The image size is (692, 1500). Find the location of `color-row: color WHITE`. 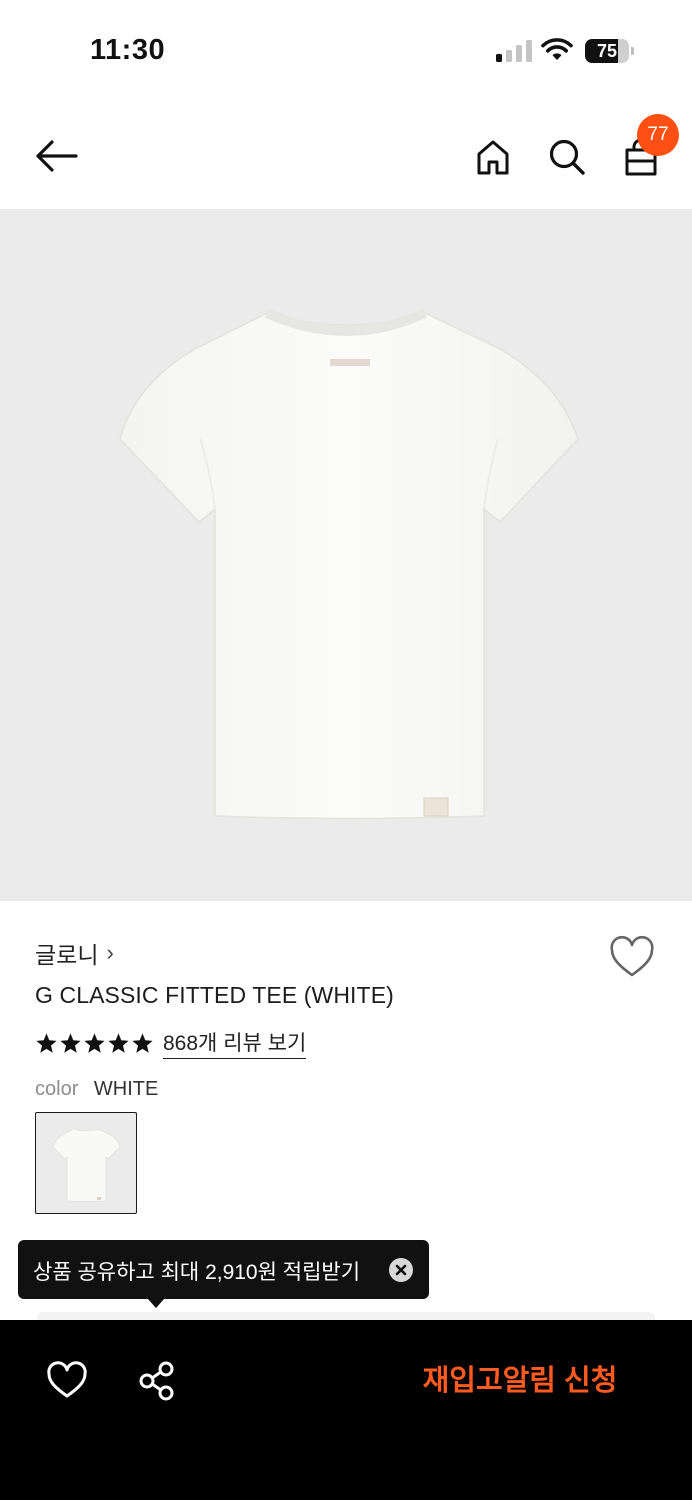

color-row: color WHITE is located at coordinates (96, 1089).